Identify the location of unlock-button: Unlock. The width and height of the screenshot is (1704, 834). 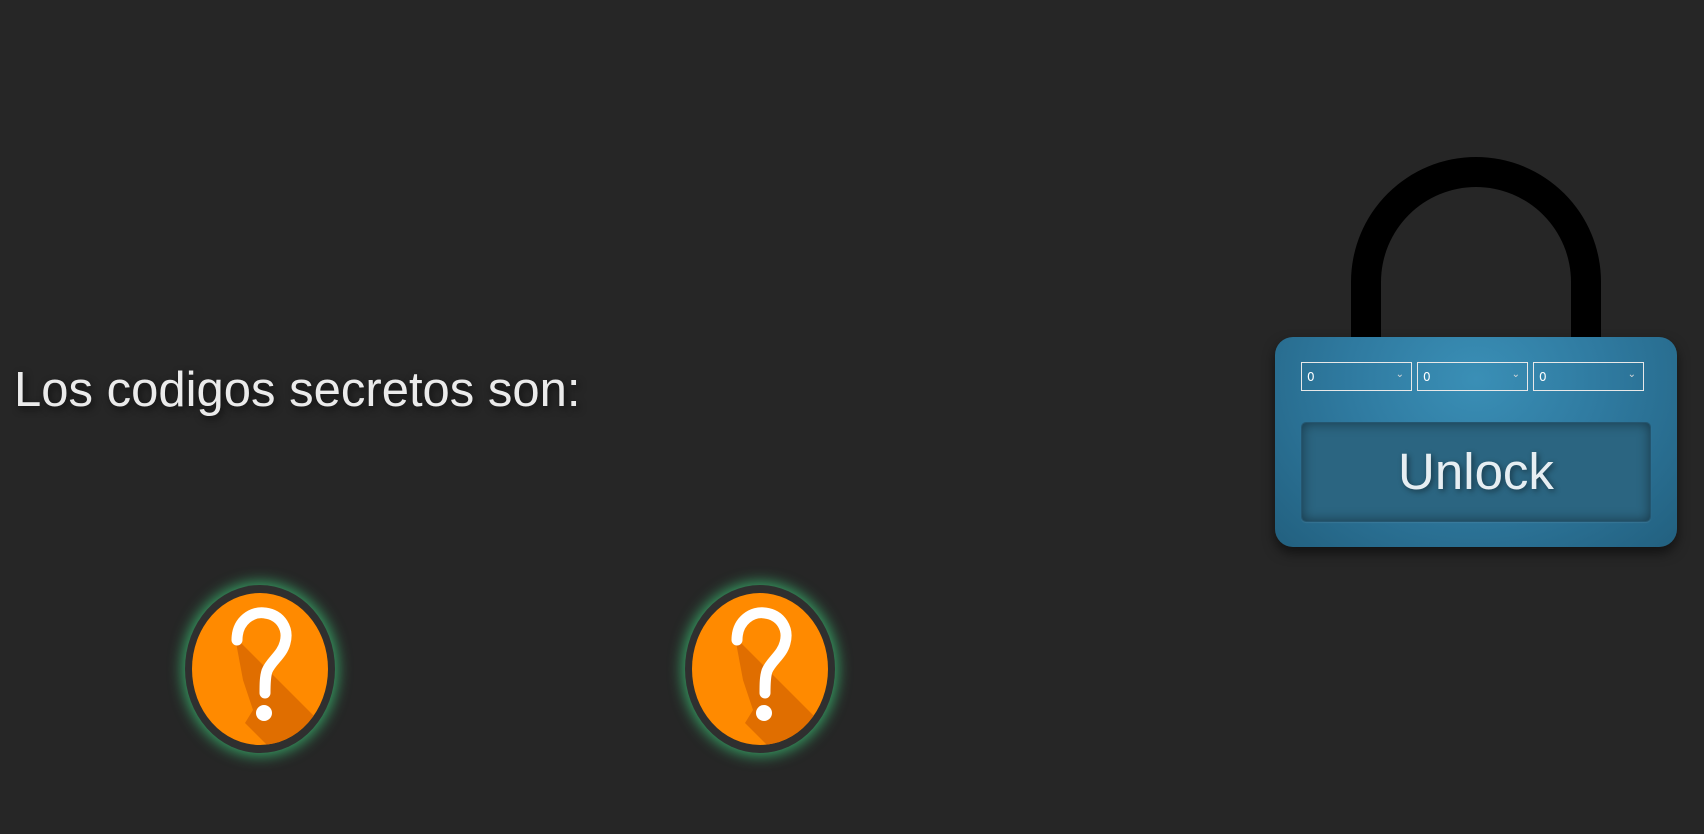
(1476, 472).